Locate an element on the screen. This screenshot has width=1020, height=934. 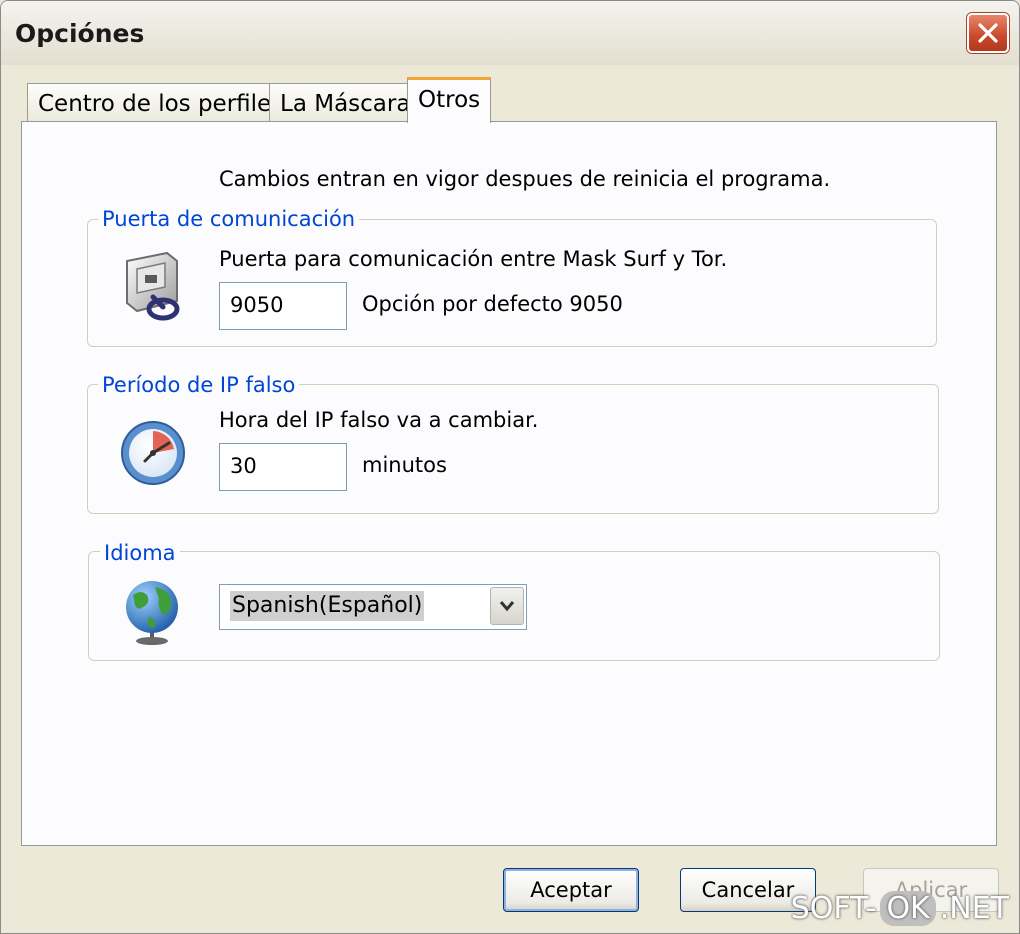
watermark: SOFT- OK .NET is located at coordinates (900, 908).